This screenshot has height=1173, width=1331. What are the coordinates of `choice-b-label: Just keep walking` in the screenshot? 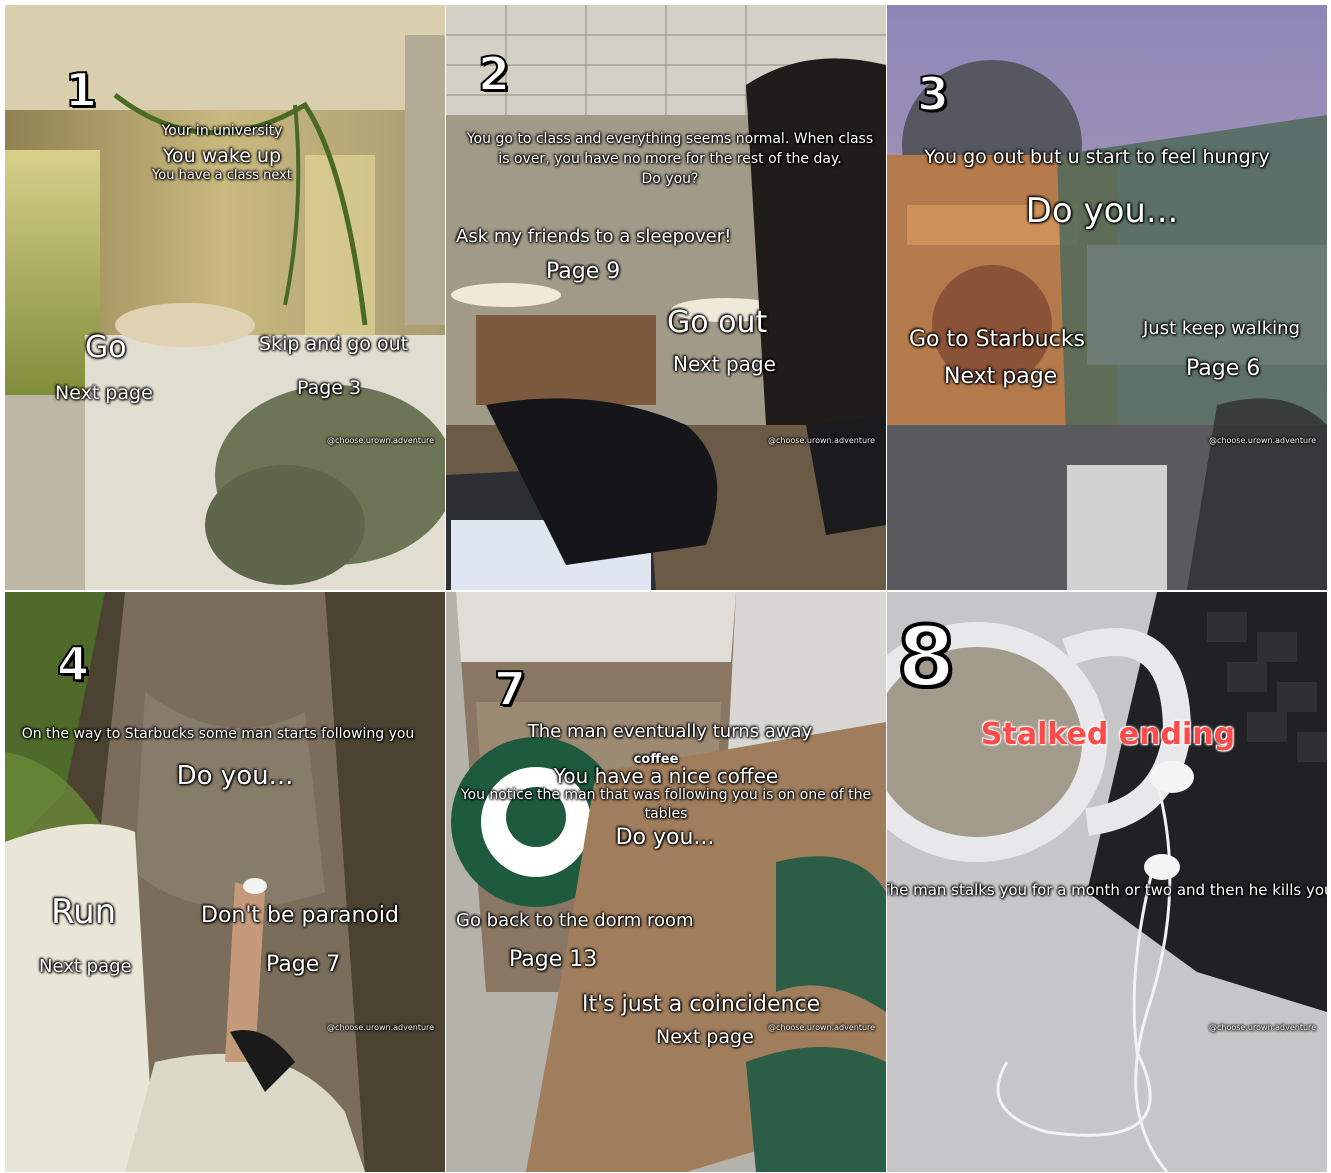 It's located at (1221, 328).